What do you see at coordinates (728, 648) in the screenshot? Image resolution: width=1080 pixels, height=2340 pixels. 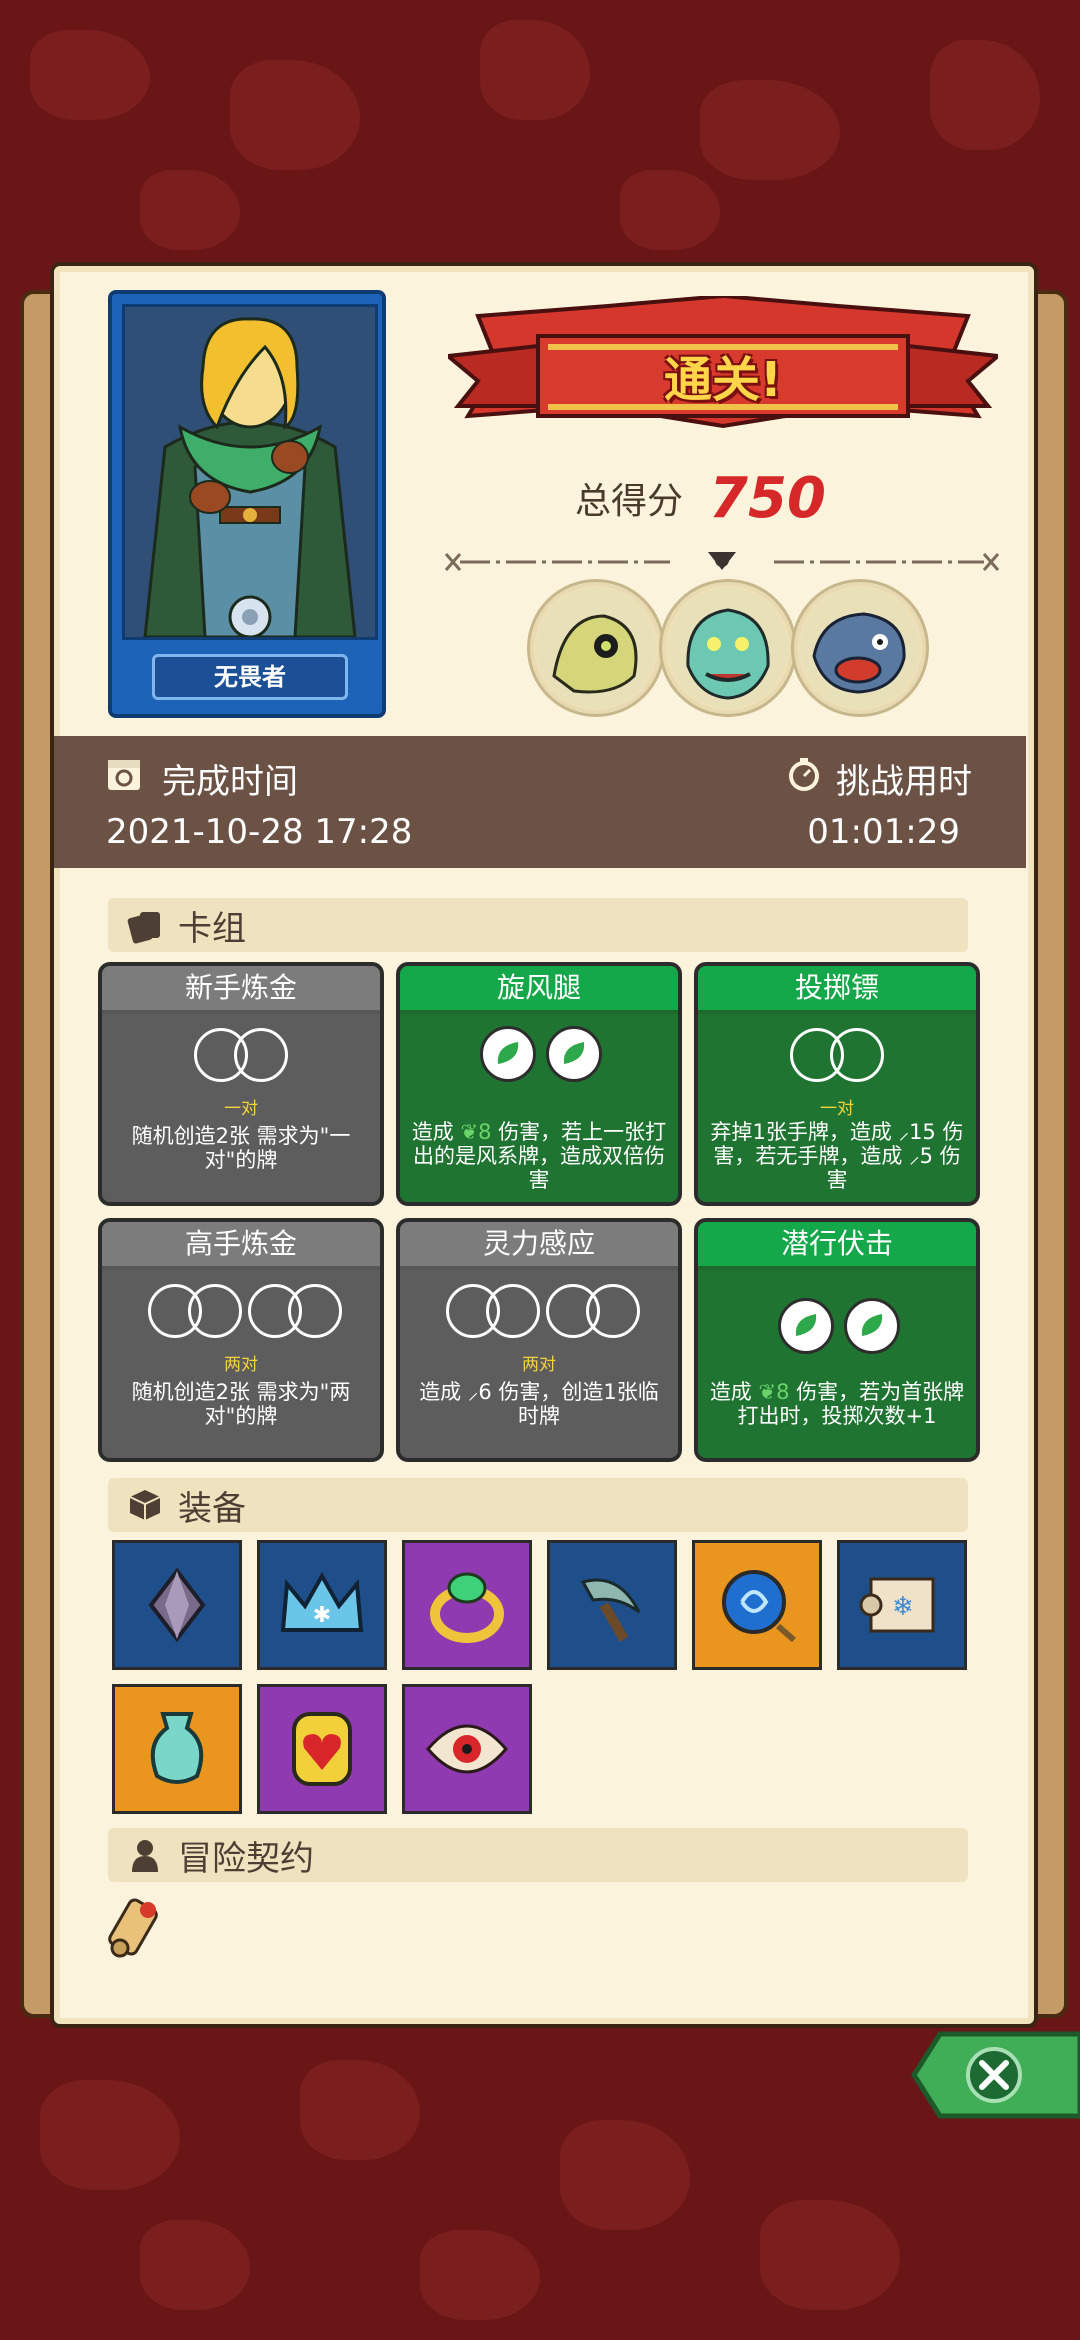 I see `boss-sea-monster-portrait` at bounding box center [728, 648].